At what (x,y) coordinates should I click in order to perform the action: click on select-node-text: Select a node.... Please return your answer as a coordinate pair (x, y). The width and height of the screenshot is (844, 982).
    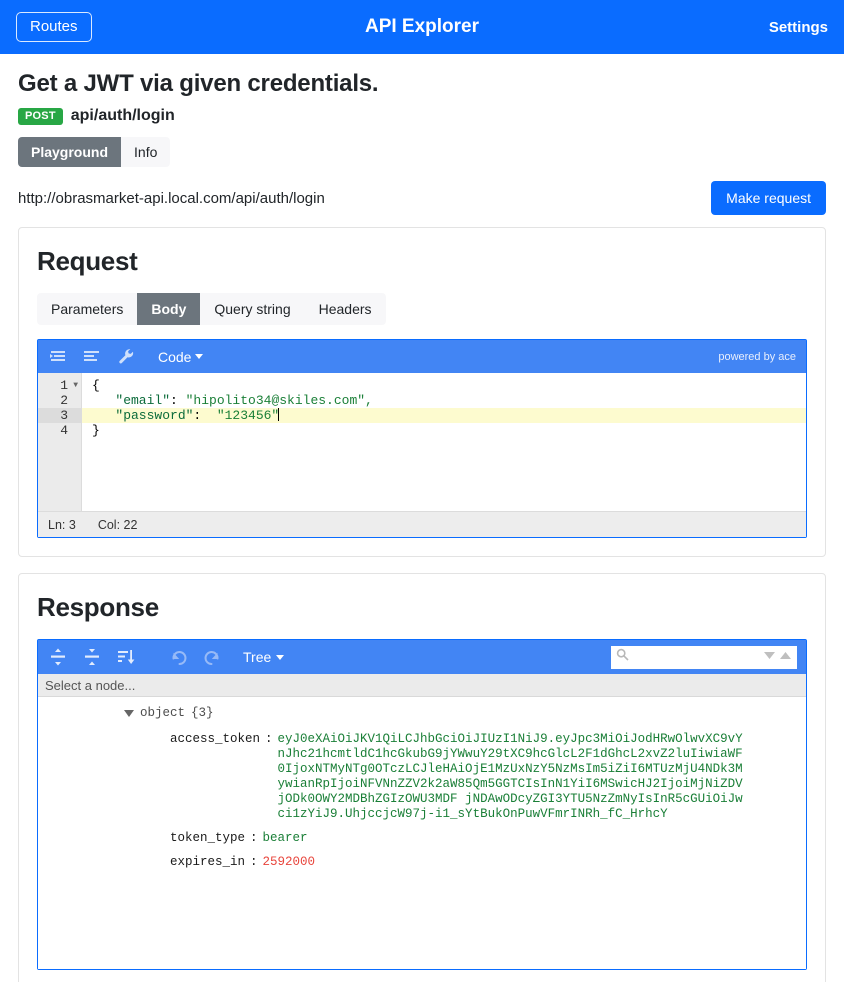
    Looking at the image, I should click on (90, 685).